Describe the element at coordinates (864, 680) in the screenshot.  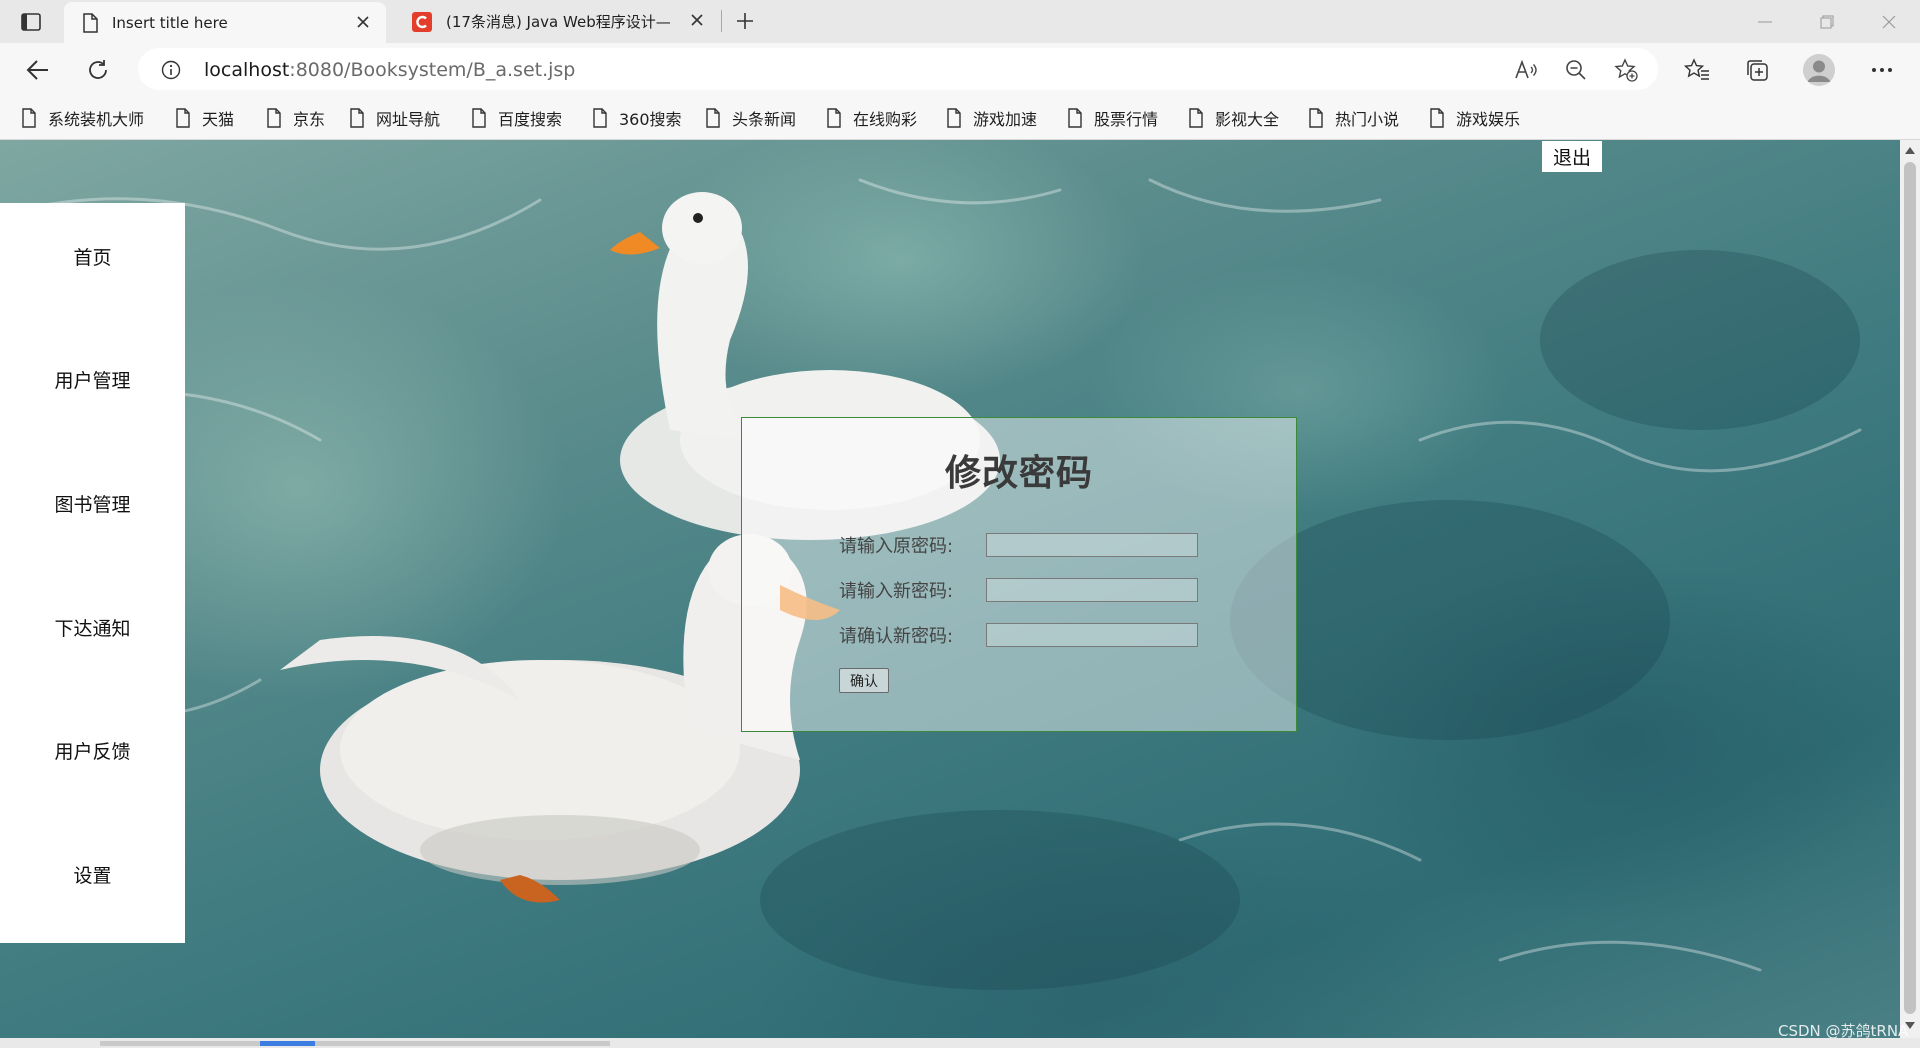
I see `confirm-button: 确认` at that location.